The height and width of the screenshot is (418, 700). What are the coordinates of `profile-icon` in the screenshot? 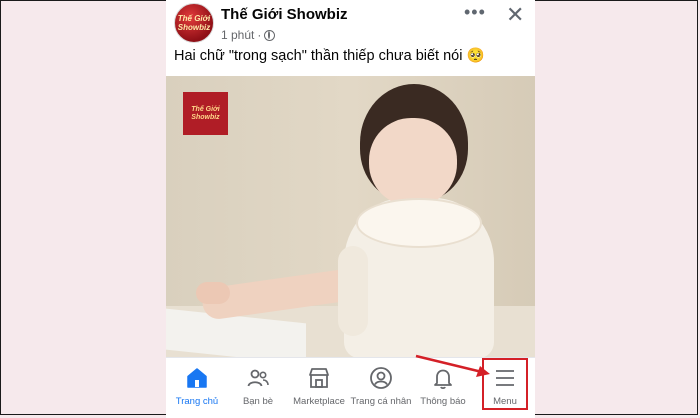 It's located at (381, 378).